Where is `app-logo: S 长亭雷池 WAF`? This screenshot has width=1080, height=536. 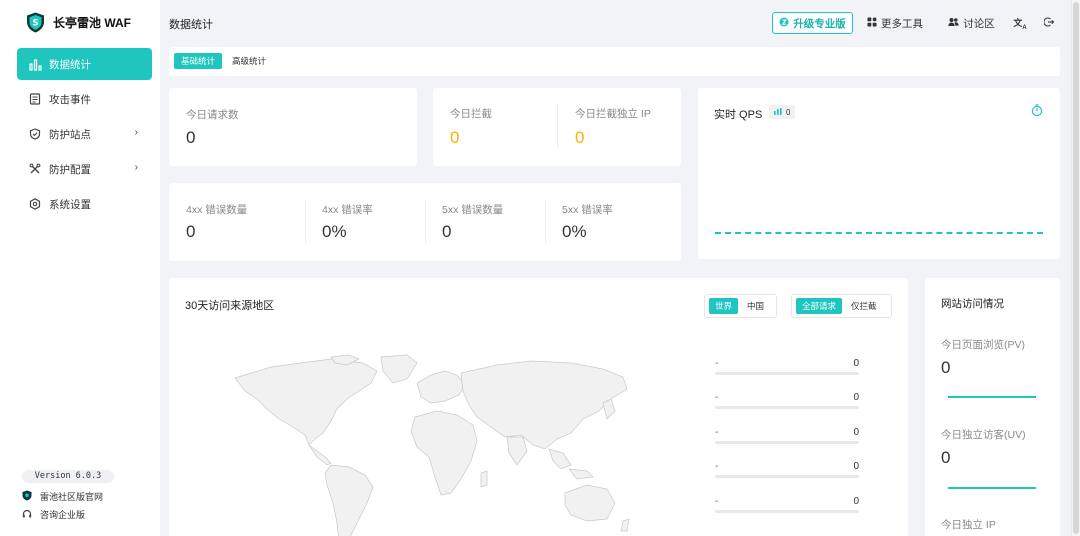 app-logo: S 长亭雷池 WAF is located at coordinates (78, 22).